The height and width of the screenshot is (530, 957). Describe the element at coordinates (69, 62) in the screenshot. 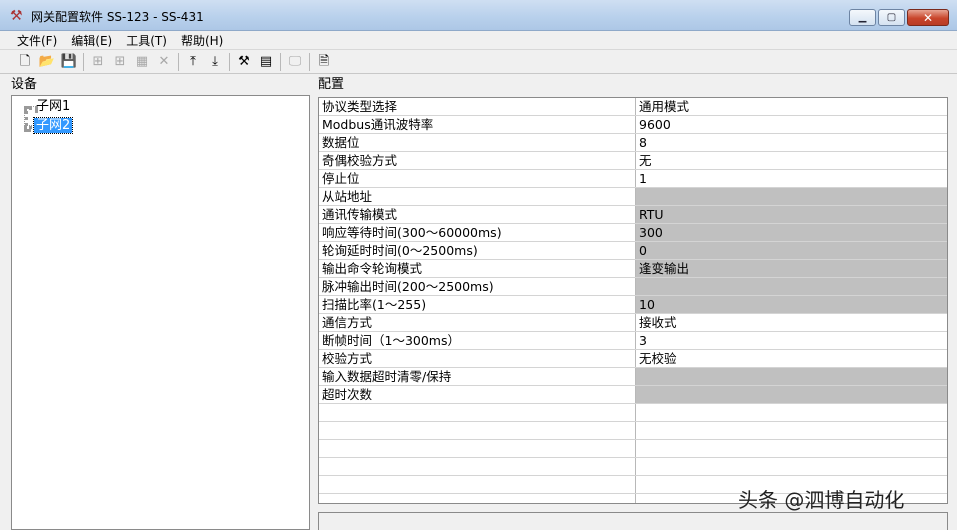

I see `save-icon: 💾` at that location.